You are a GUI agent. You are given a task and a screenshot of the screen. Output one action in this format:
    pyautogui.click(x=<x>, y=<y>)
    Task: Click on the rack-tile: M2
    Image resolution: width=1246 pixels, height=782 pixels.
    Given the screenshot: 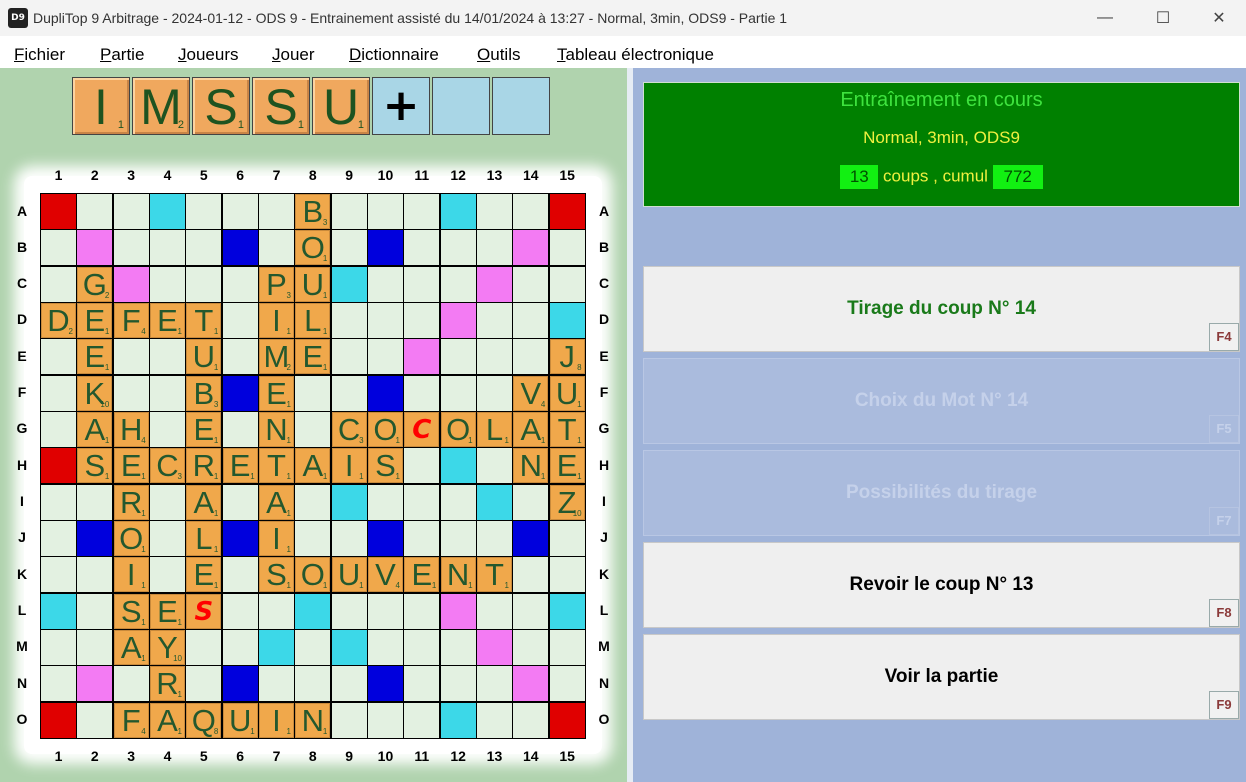 What is the action you would take?
    pyautogui.click(x=161, y=106)
    